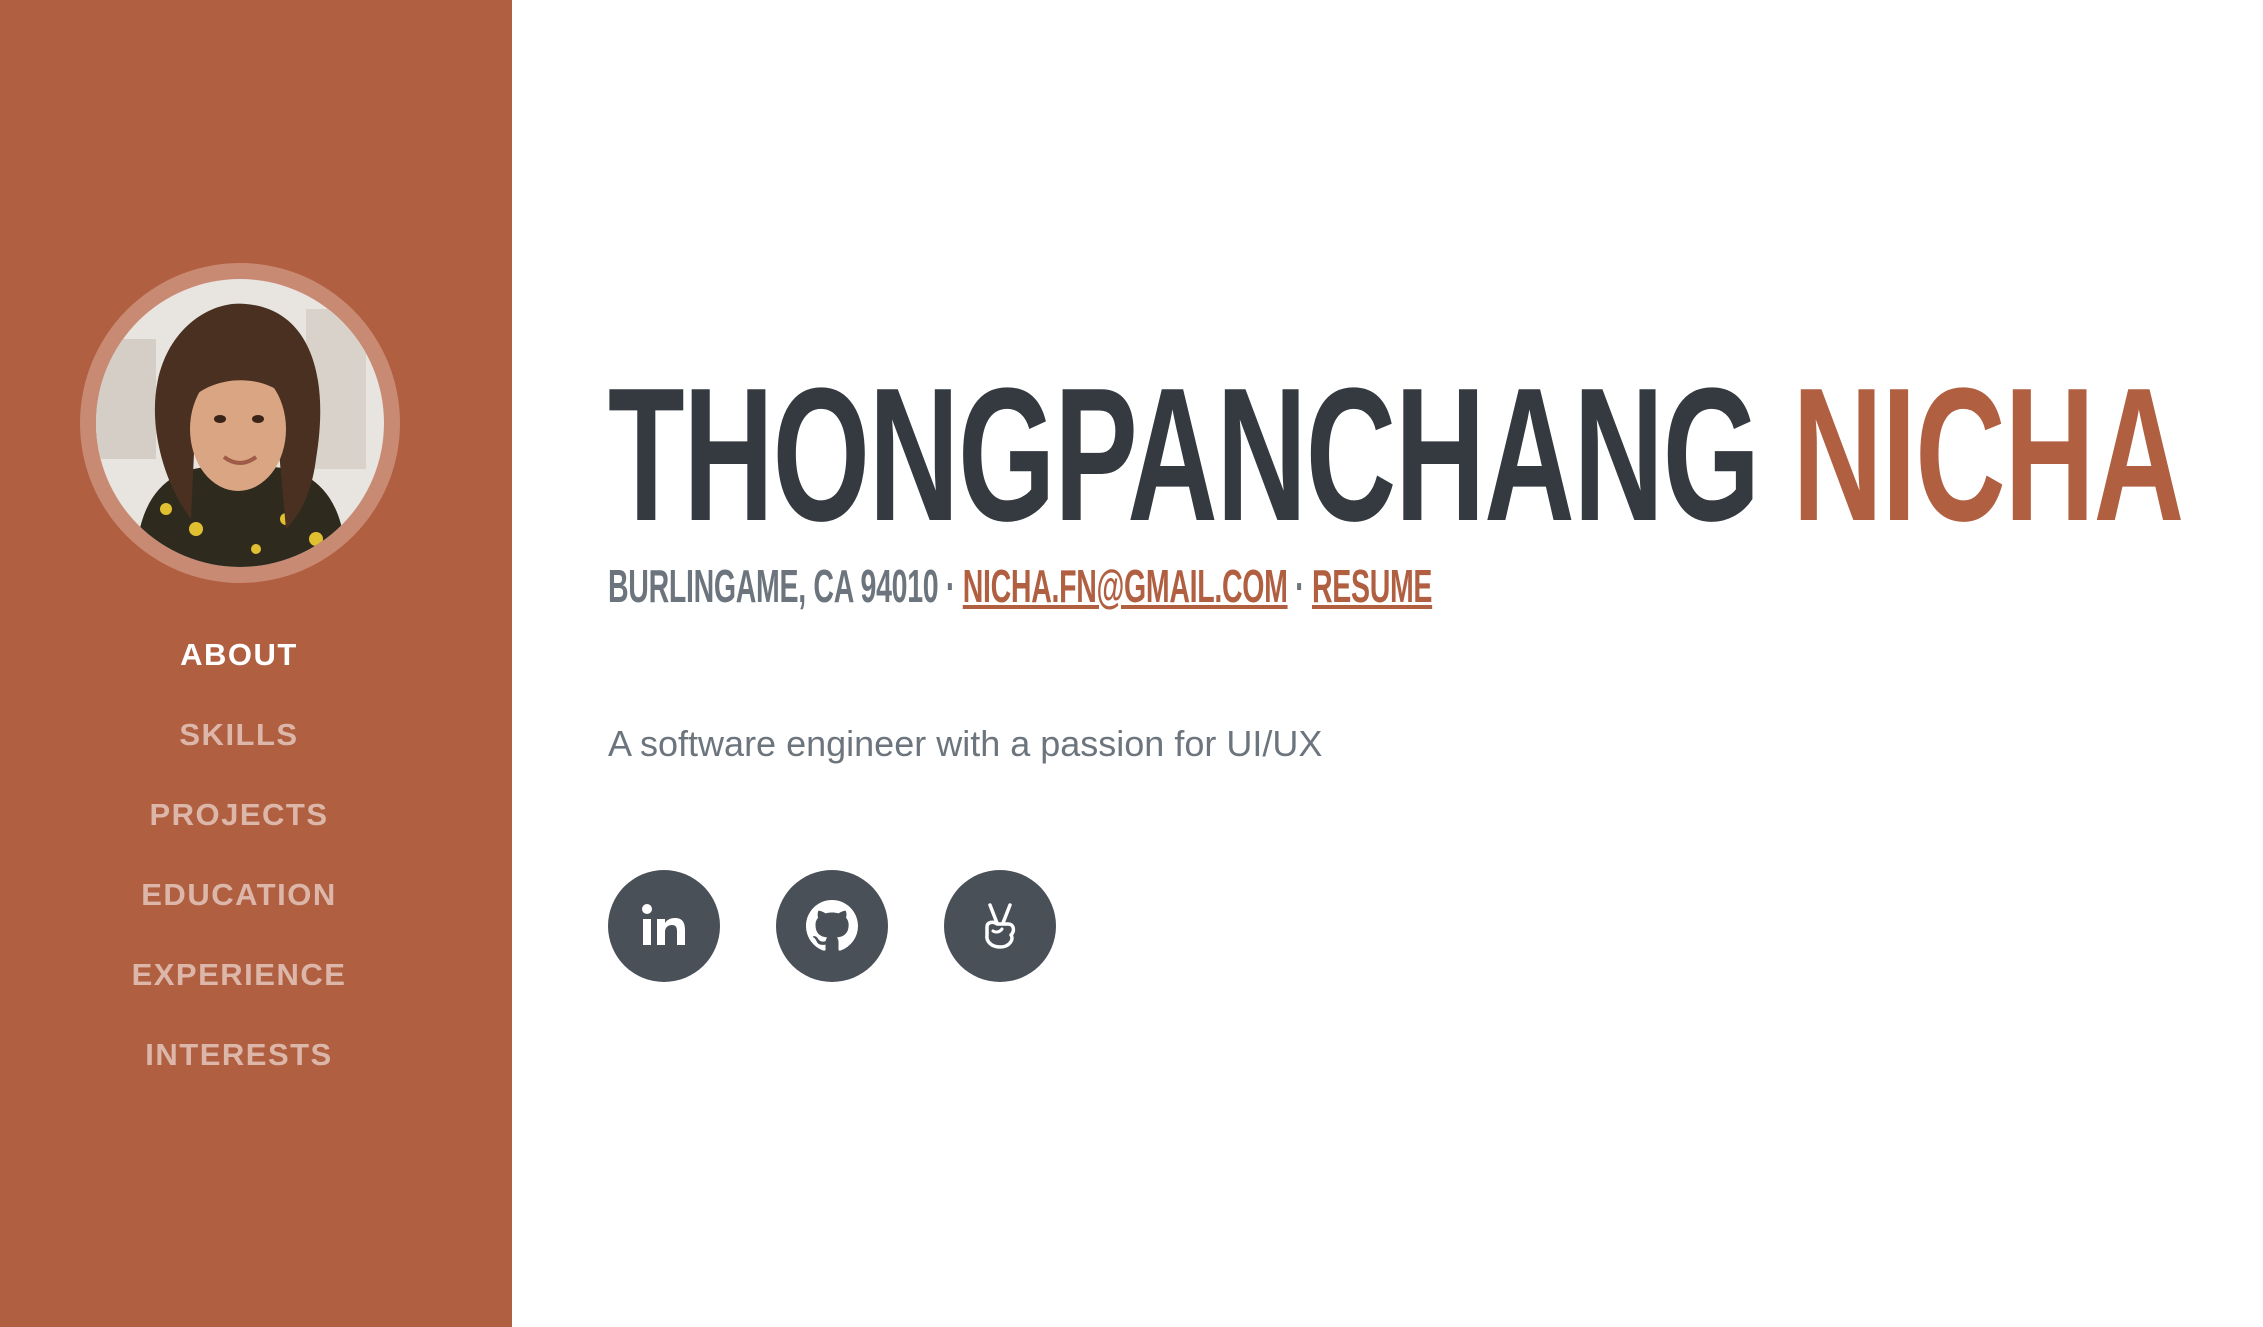 The width and height of the screenshot is (2263, 1327). What do you see at coordinates (1184, 455) in the screenshot?
I see `first-name: THONGPANCHANG` at bounding box center [1184, 455].